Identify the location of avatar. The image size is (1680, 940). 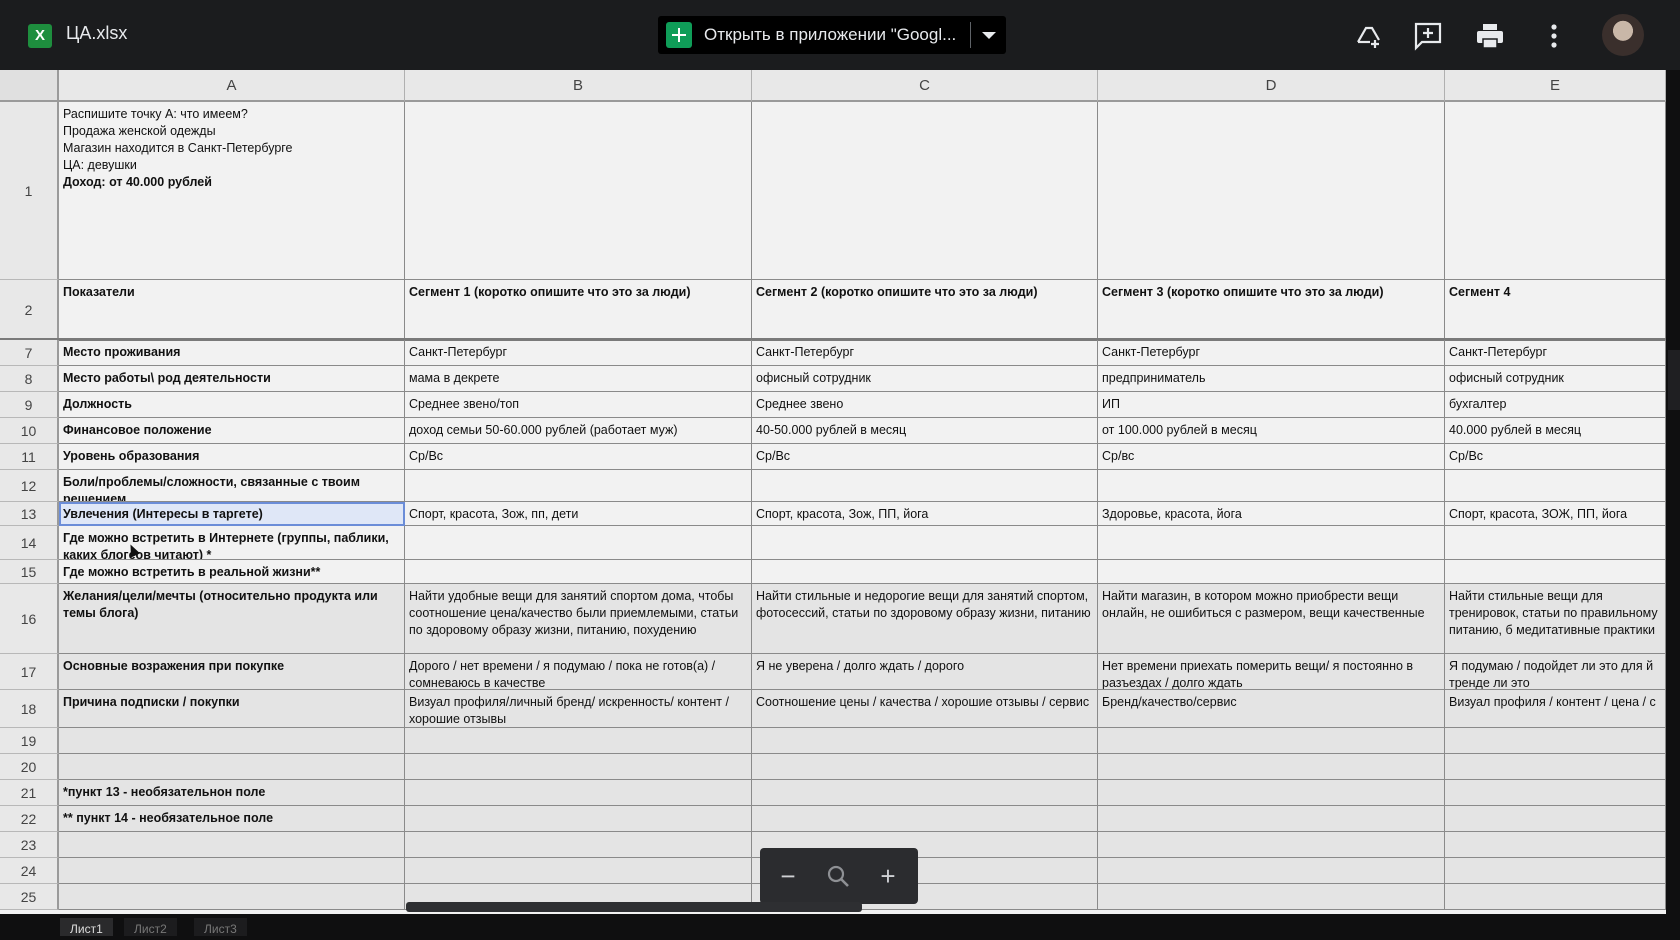
(1623, 35).